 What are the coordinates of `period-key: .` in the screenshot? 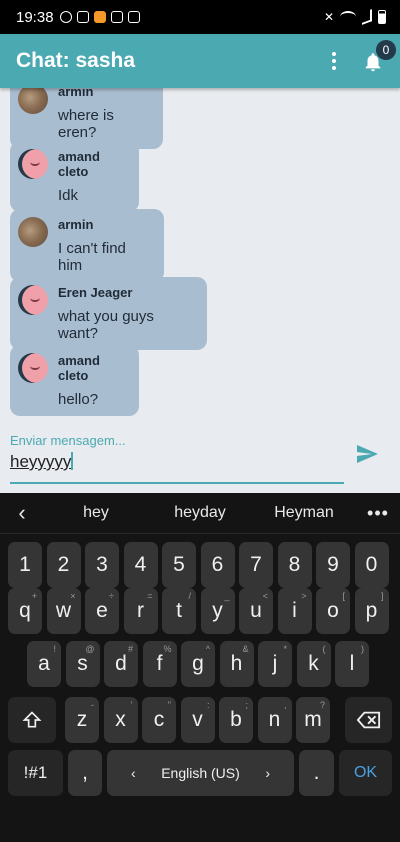 It's located at (316, 773).